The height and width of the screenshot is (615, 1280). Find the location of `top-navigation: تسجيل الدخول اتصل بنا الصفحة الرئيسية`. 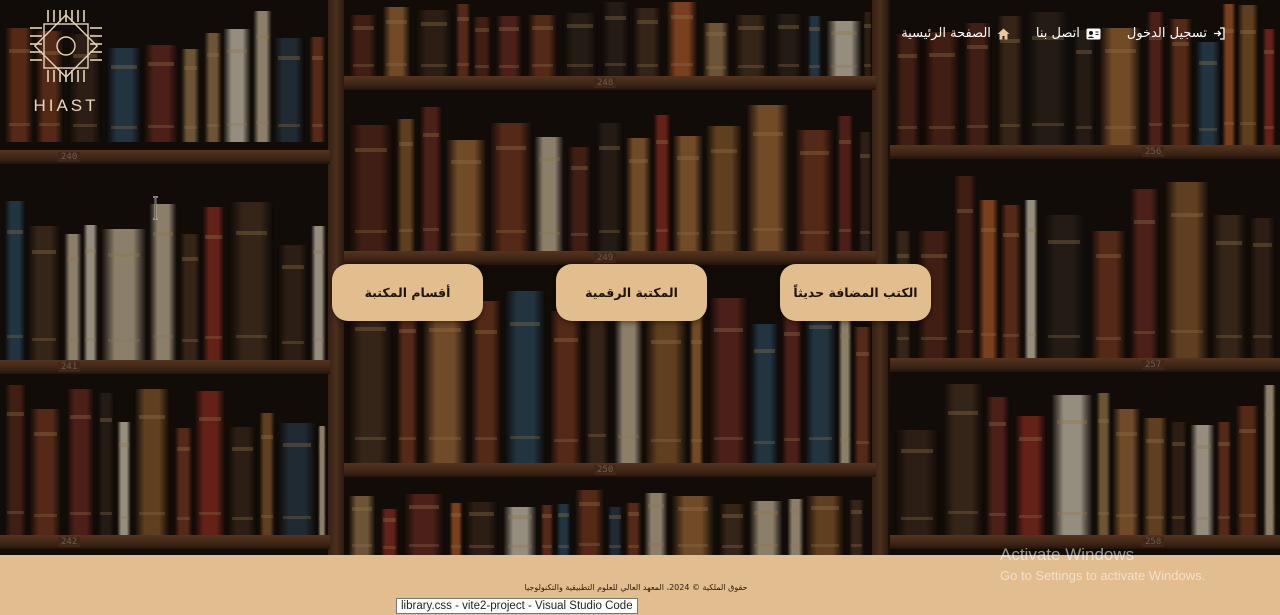

top-navigation: تسجيل الدخول اتصل بنا الصفحة الرئيسية is located at coordinates (1063, 33).